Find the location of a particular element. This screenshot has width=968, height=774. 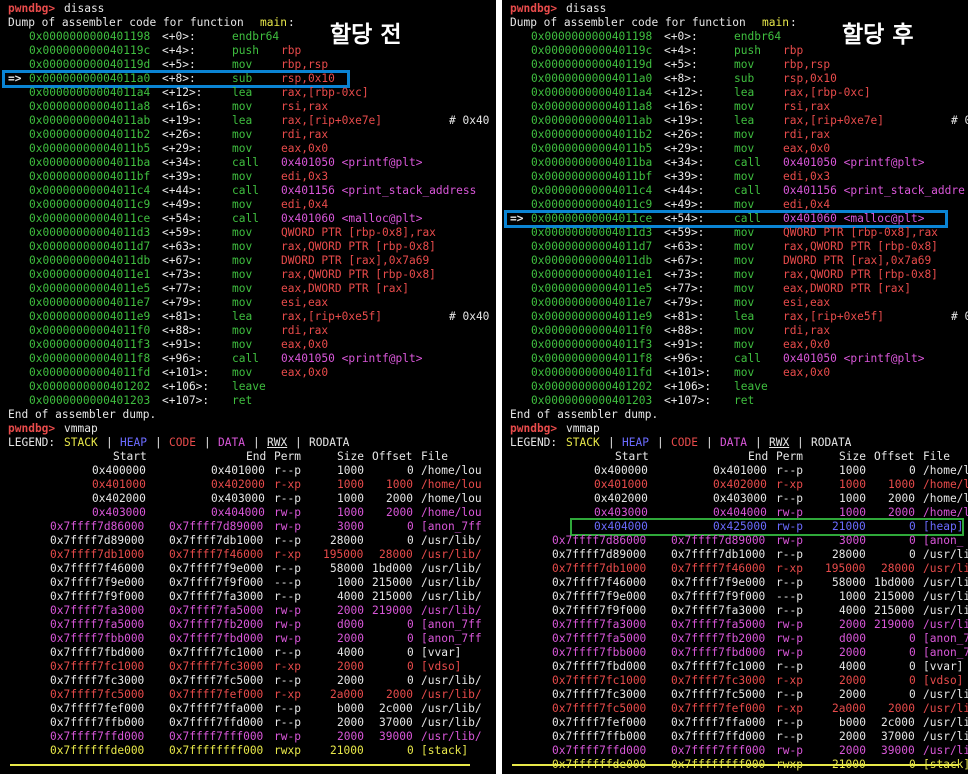

map-perm: rwxp is located at coordinates (287, 750).